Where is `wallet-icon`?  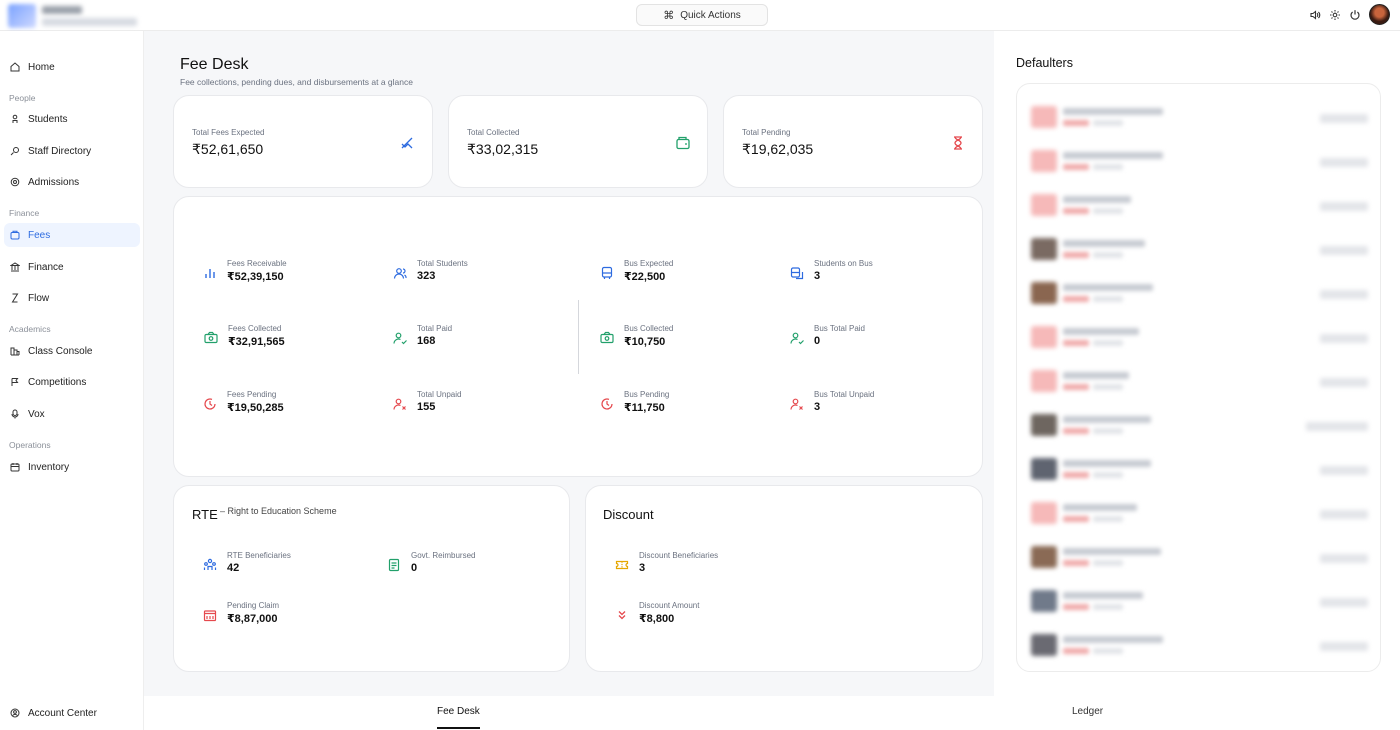
wallet-icon is located at coordinates (683, 143).